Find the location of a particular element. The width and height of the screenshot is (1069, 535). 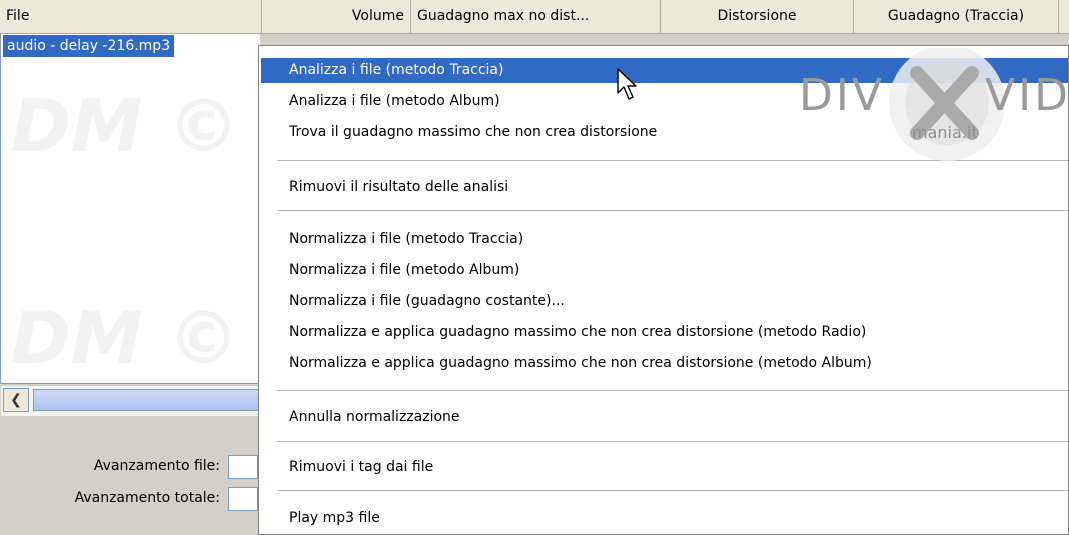

menu-item-undo-normalization: Annulla normalizzazione is located at coordinates (664, 417).